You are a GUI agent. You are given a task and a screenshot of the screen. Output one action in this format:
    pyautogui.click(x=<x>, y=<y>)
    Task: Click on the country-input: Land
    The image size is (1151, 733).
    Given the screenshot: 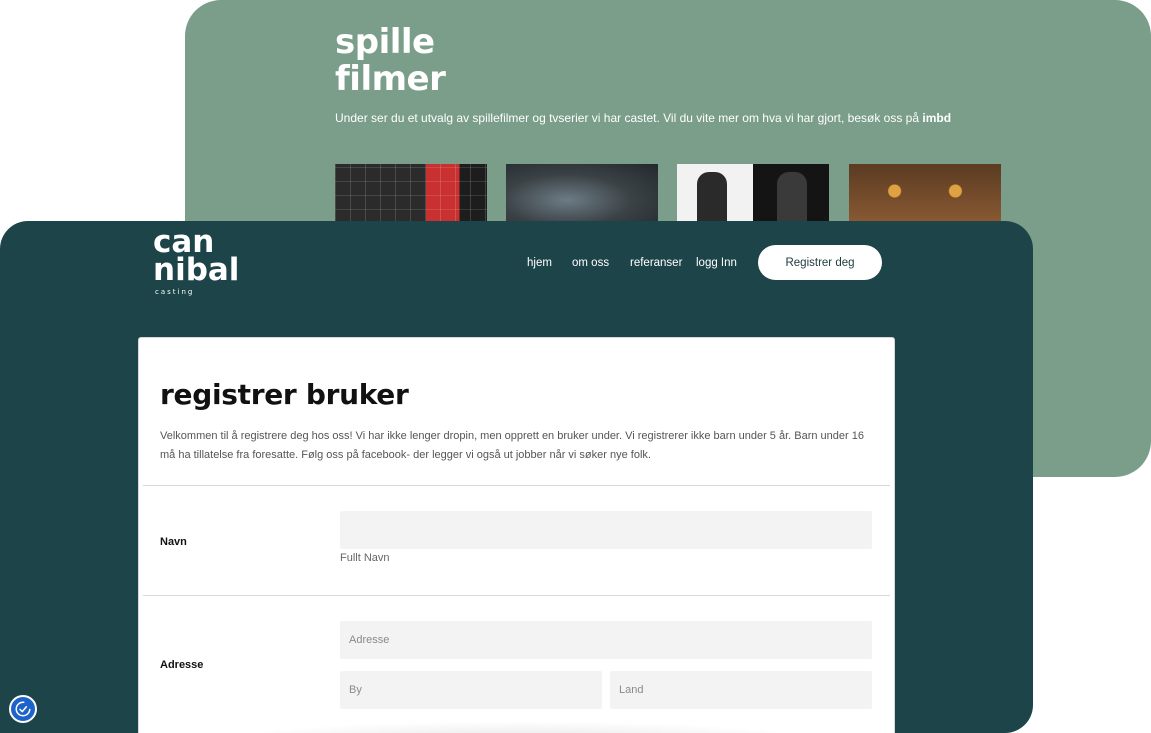 What is the action you would take?
    pyautogui.click(x=741, y=690)
    